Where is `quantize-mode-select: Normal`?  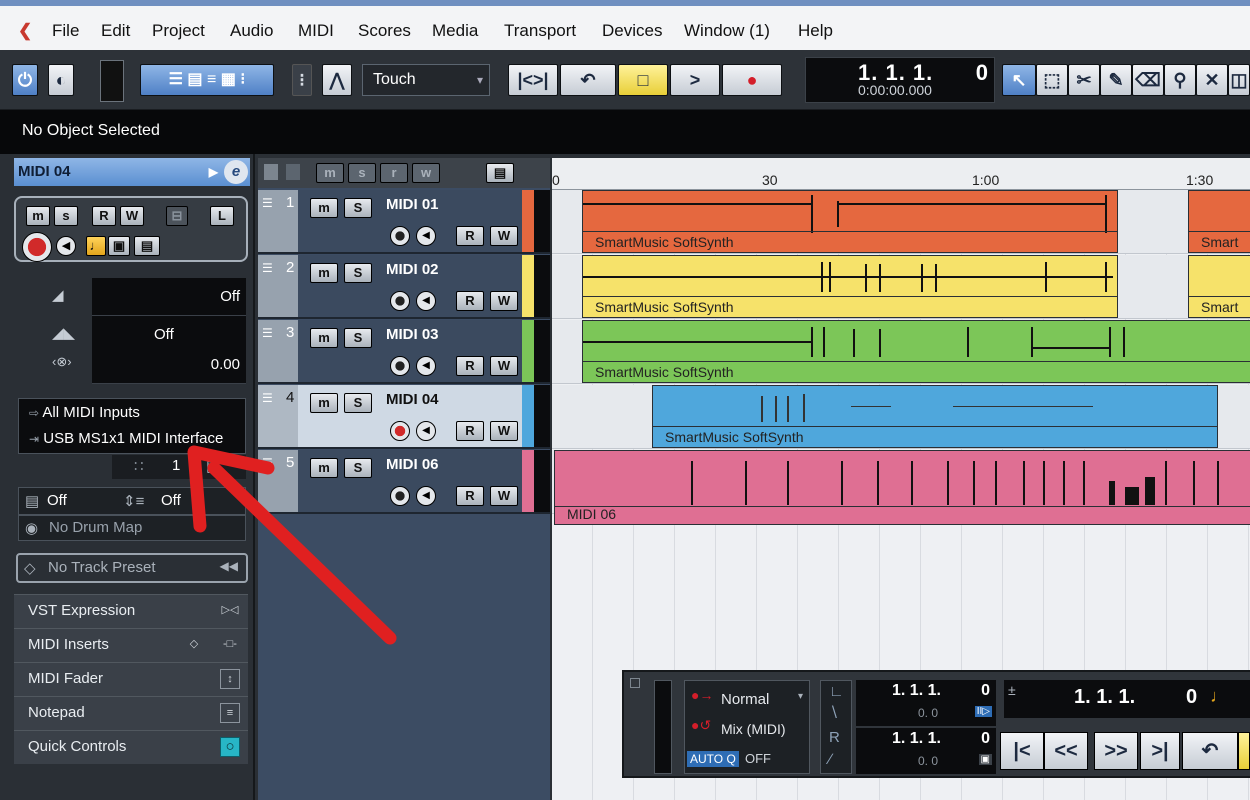 quantize-mode-select: Normal is located at coordinates (745, 699).